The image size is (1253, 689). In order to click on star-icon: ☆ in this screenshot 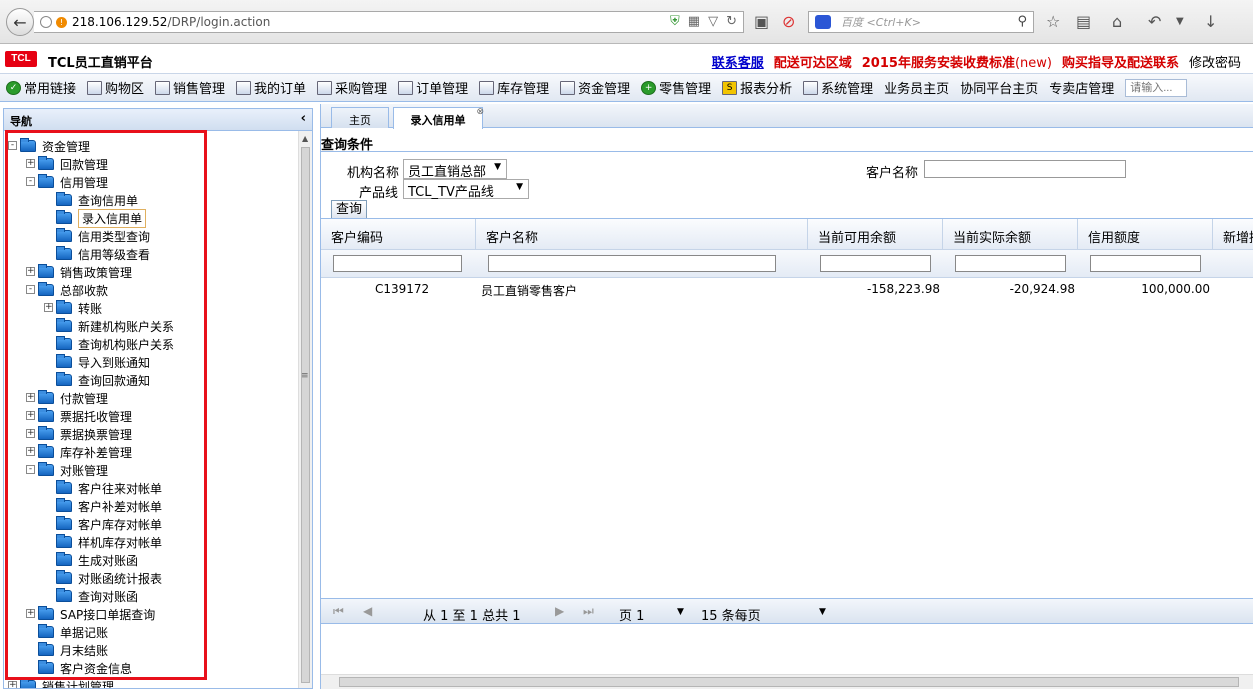, I will do `click(1053, 21)`.